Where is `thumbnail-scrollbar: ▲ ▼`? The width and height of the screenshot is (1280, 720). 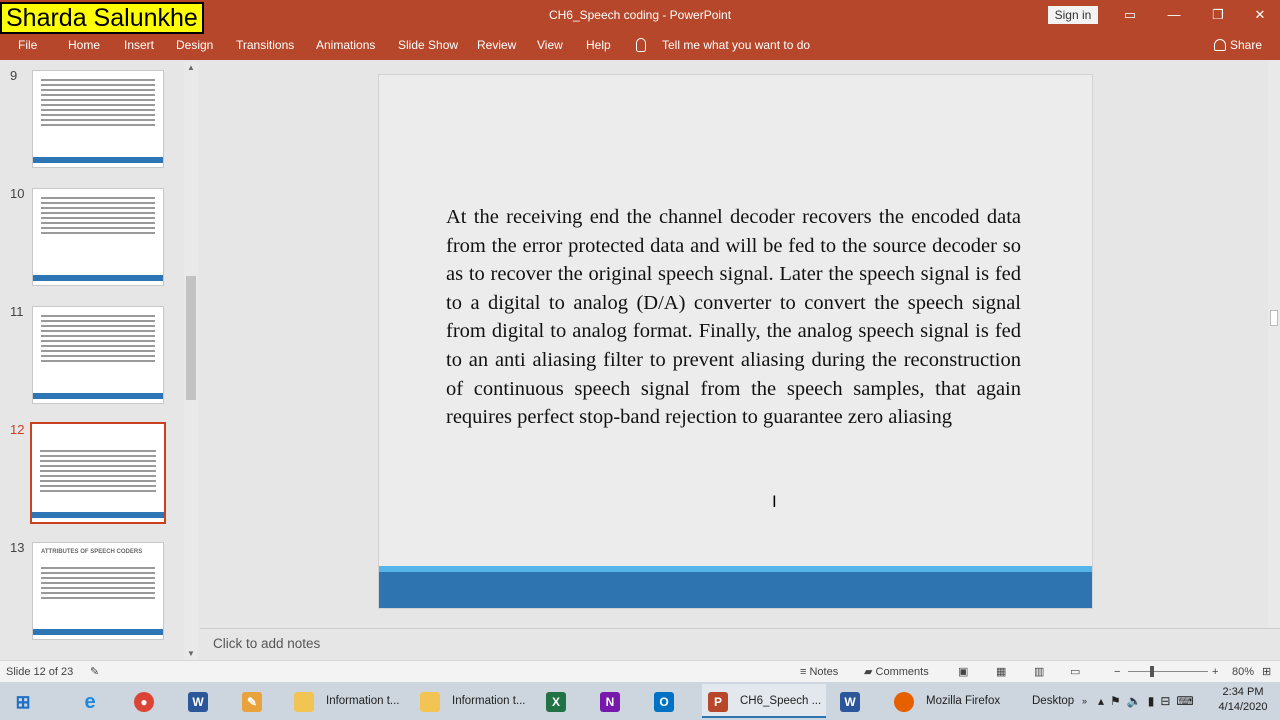
thumbnail-scrollbar: ▲ ▼ is located at coordinates (191, 361).